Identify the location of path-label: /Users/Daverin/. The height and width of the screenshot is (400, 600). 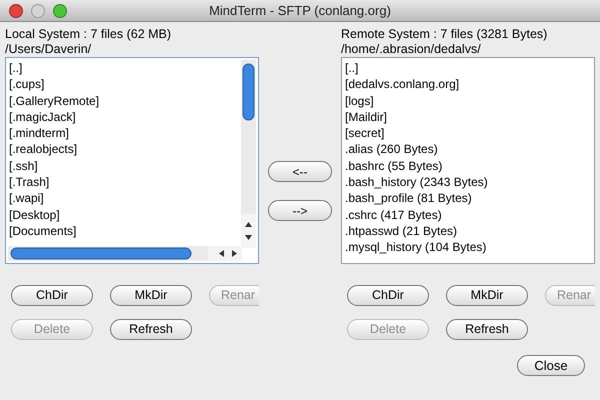
(48, 49).